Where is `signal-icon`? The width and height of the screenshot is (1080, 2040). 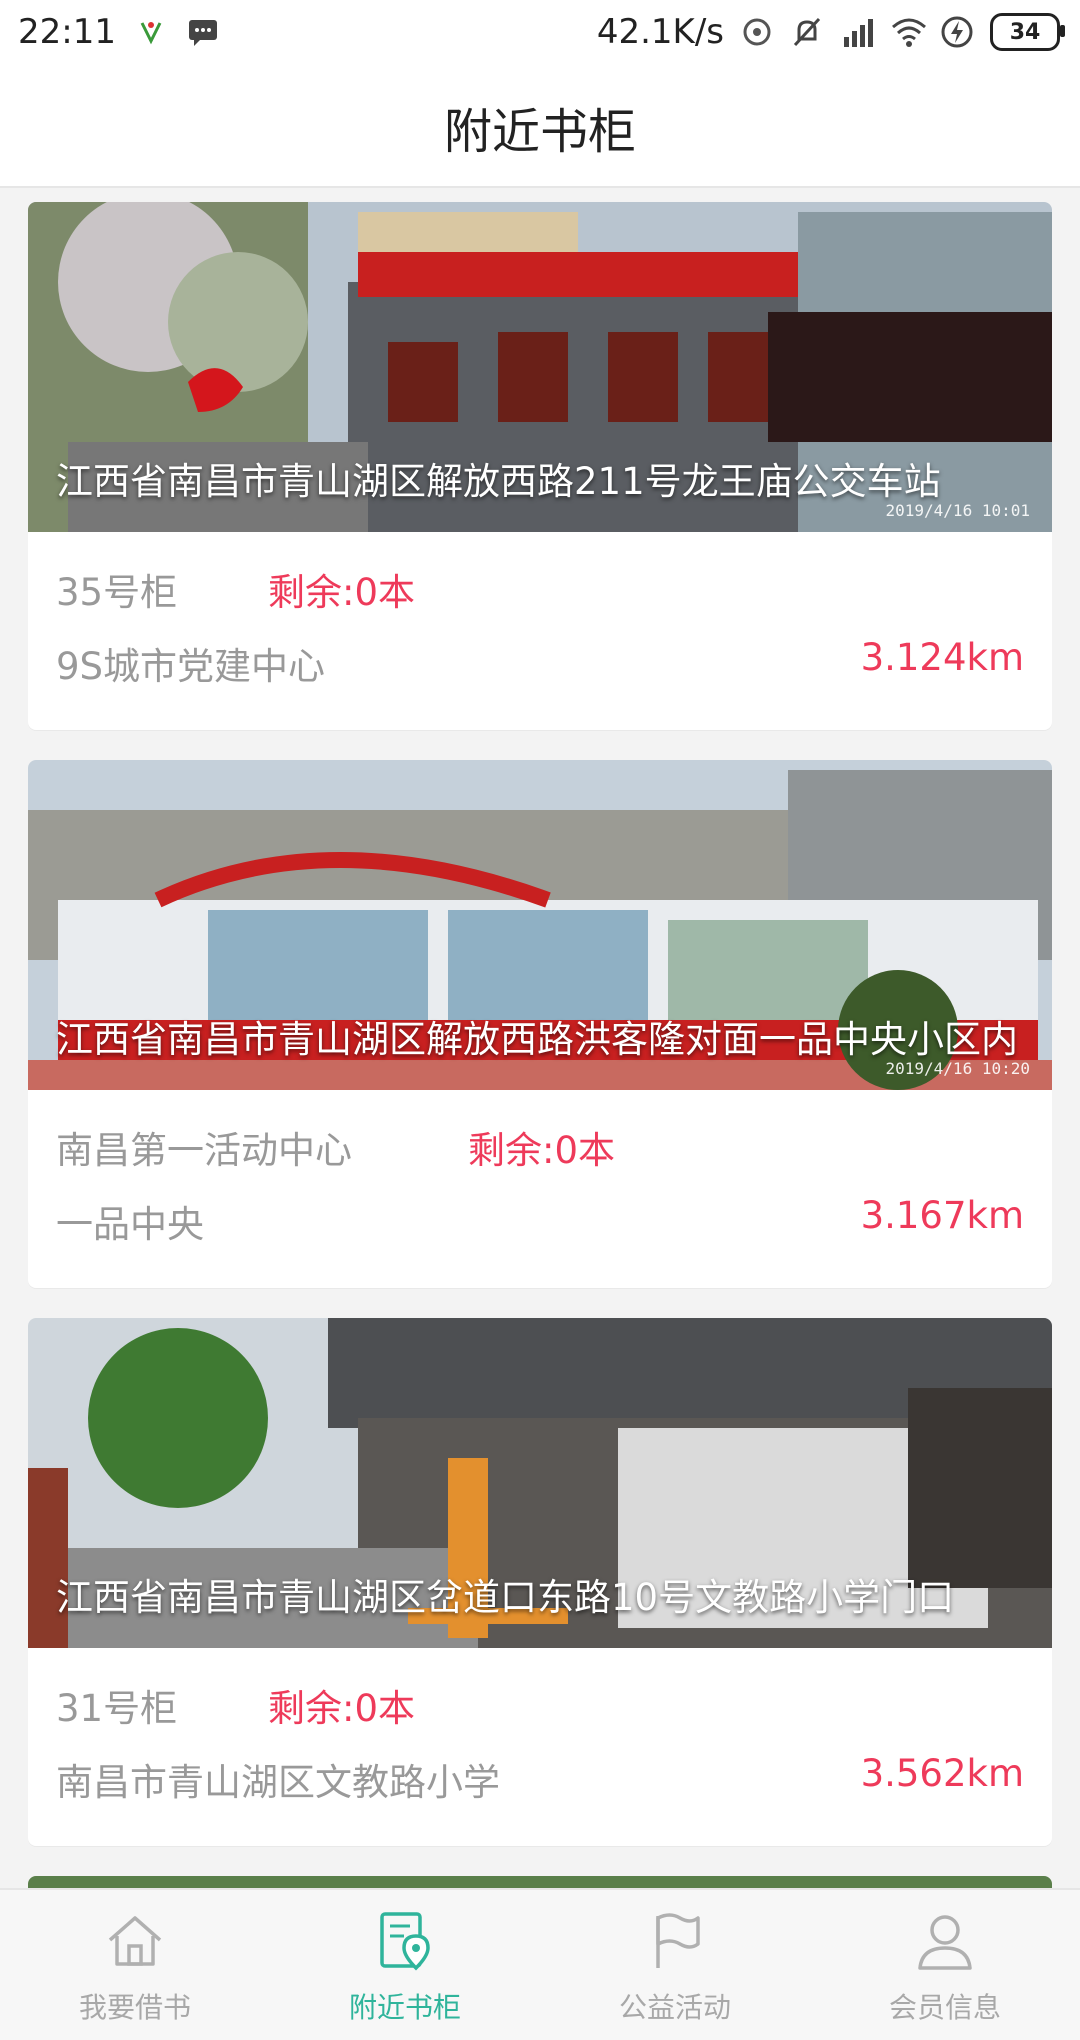 signal-icon is located at coordinates (857, 32).